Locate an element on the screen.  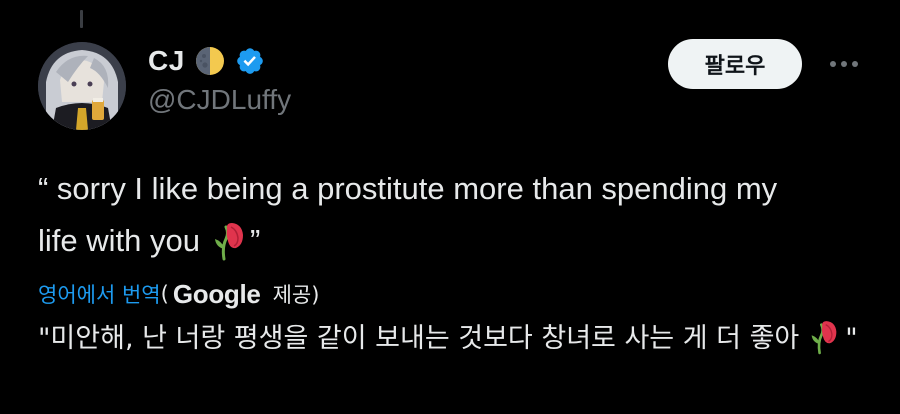
verified-badge-icon is located at coordinates (250, 61).